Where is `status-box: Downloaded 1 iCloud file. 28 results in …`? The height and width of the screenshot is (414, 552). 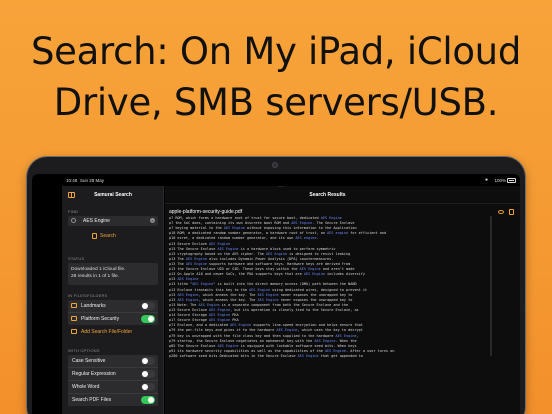
status-box: Downloaded 1 iCloud file. 28 results in … is located at coordinates (113, 274).